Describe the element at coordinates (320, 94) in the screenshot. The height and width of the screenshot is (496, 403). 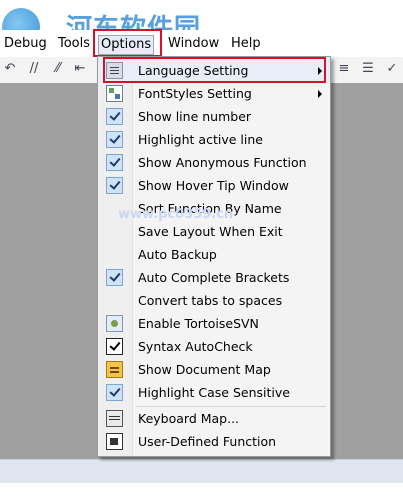
I see `submenu-arrow-icon` at that location.